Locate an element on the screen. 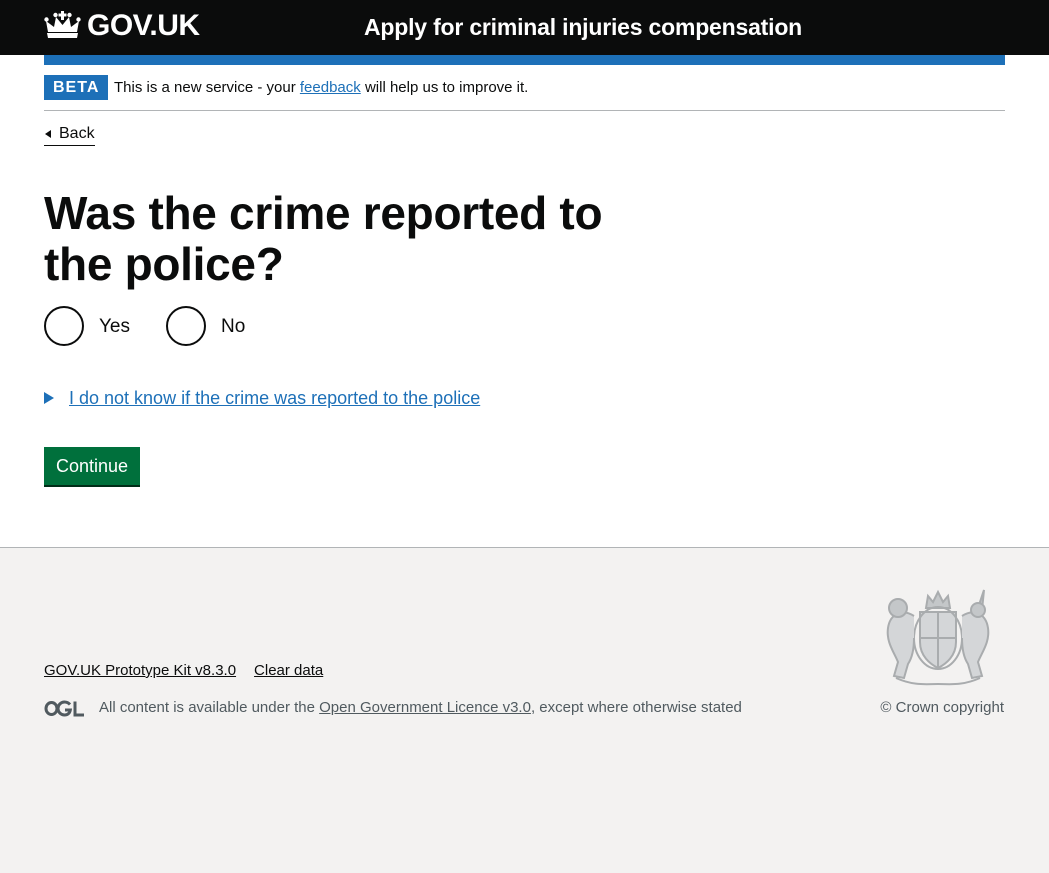  licence-link: Open Government Licence v3.0 is located at coordinates (425, 707).